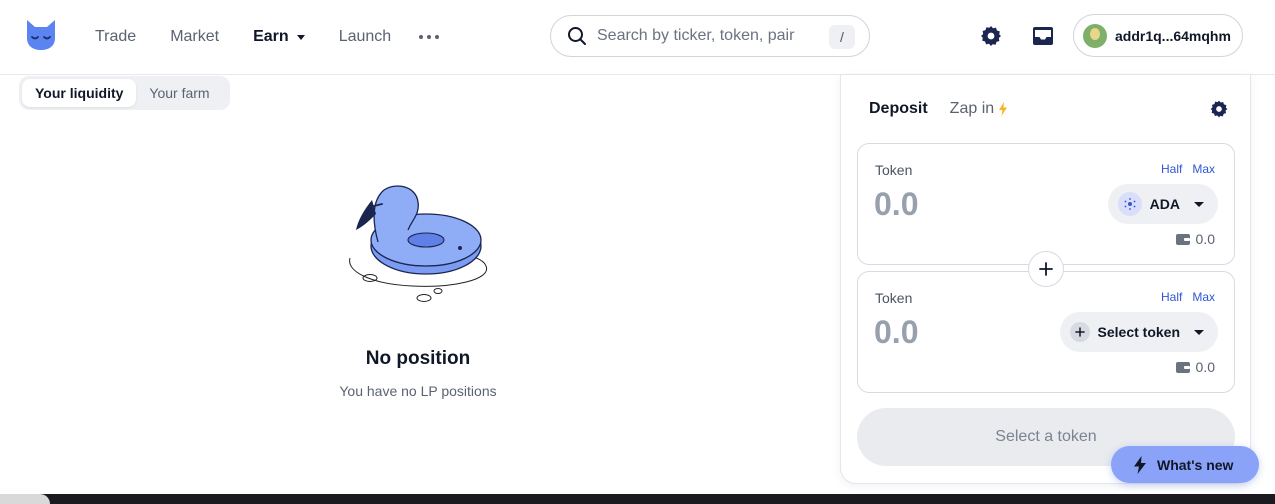 This screenshot has width=1275, height=504. I want to click on token-input-box-1: Token Half Max ADA, so click(1046, 204).